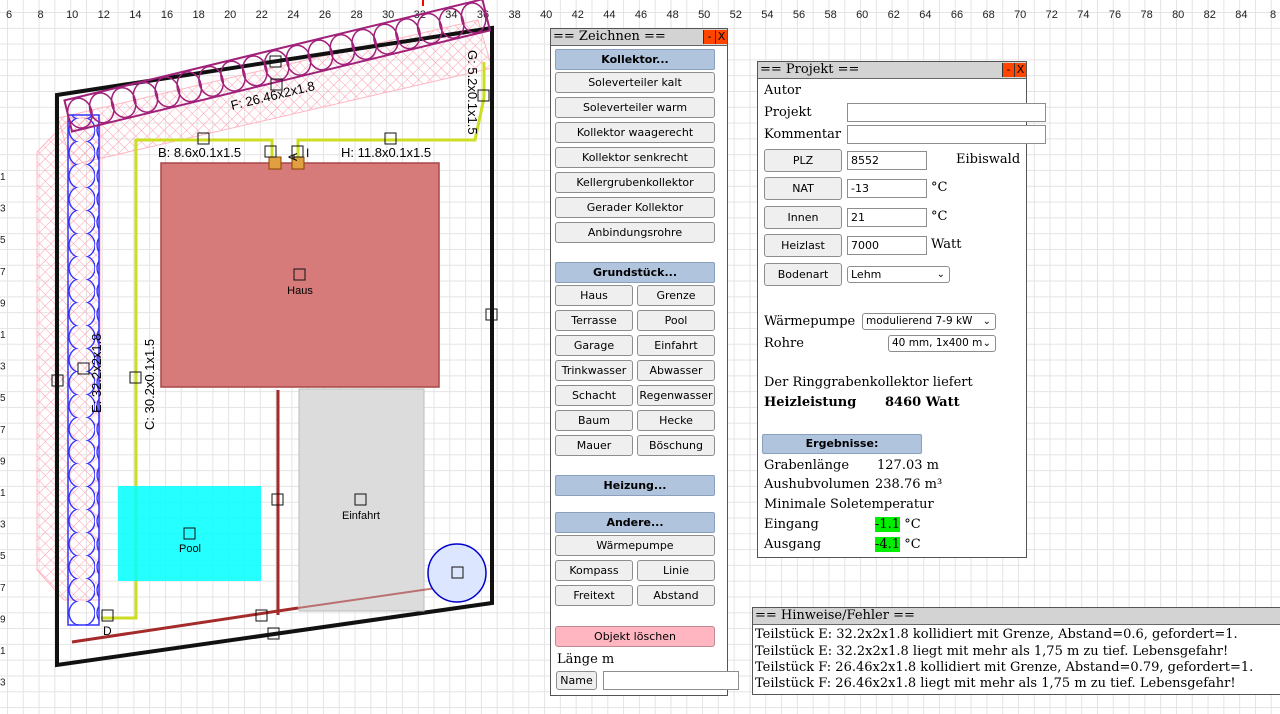  What do you see at coordinates (988, 159) in the screenshot?
I see `plz-city: Eibiswald` at bounding box center [988, 159].